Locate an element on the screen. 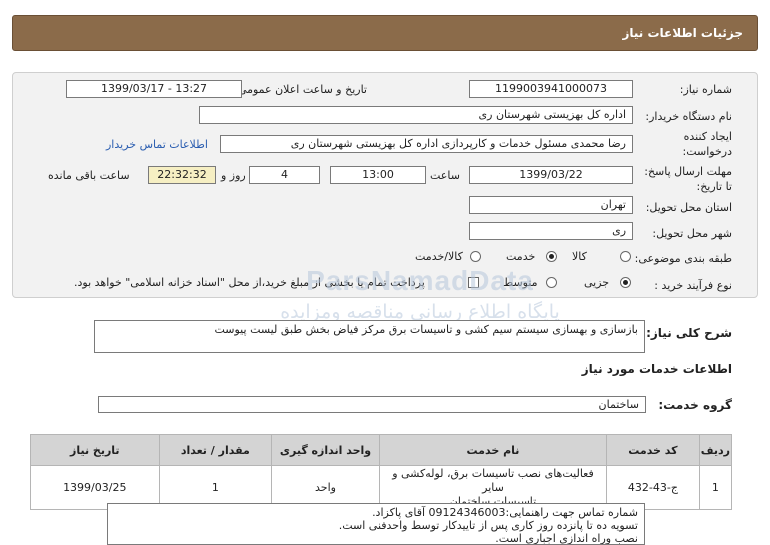 This screenshot has width=770, height=545. province-label: استان محل تحویل: is located at coordinates (688, 207).